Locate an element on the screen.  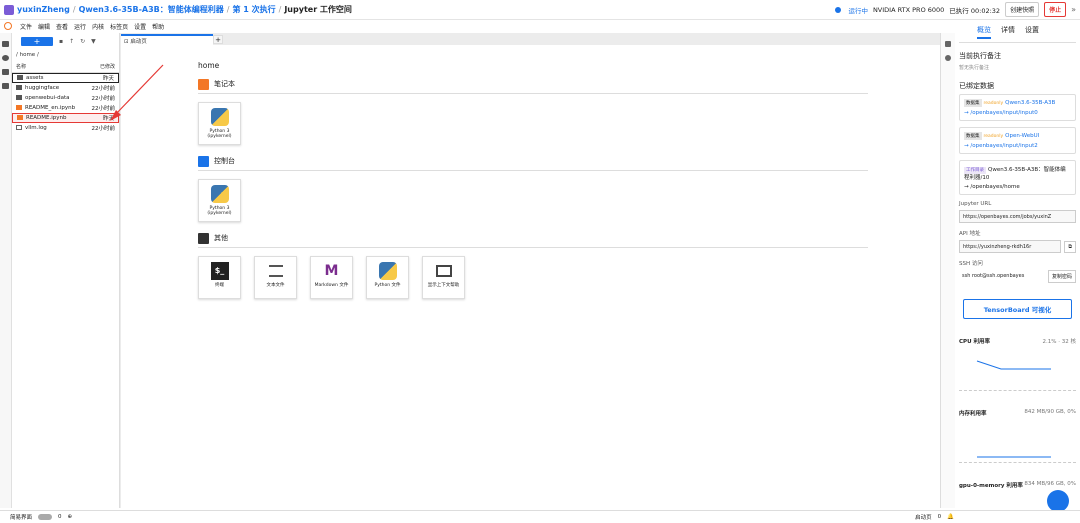
gpu-label: NVIDIA RTX PRO 6000 is located at coordinates (908, 9).